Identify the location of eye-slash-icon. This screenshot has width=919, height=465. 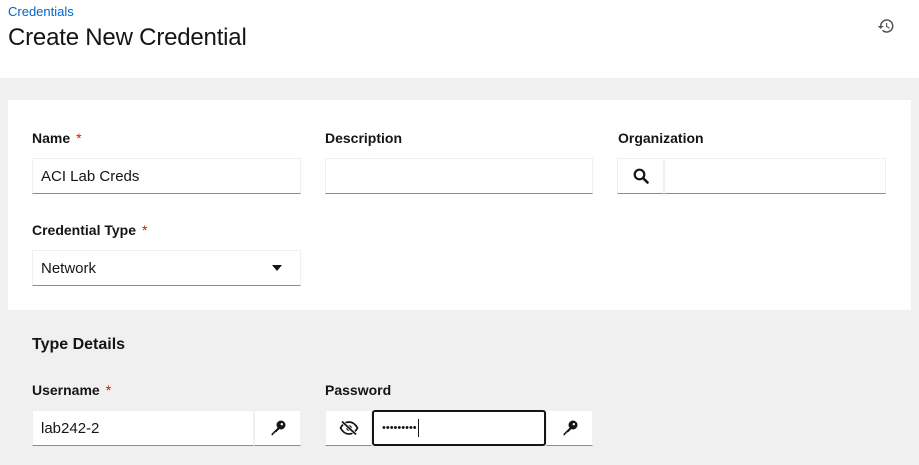
(348, 428).